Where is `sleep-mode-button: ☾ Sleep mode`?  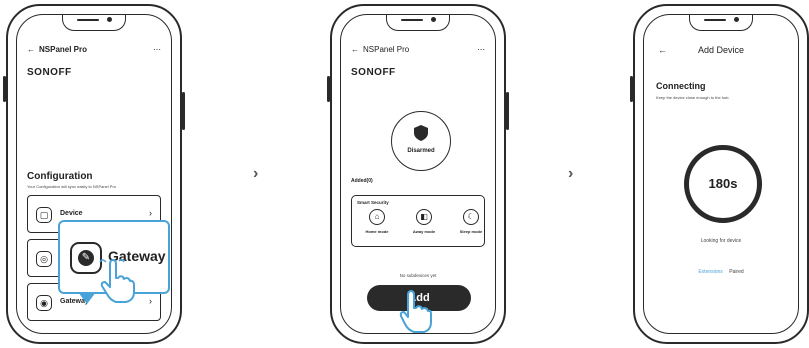 sleep-mode-button: ☾ Sleep mode is located at coordinates (471, 221).